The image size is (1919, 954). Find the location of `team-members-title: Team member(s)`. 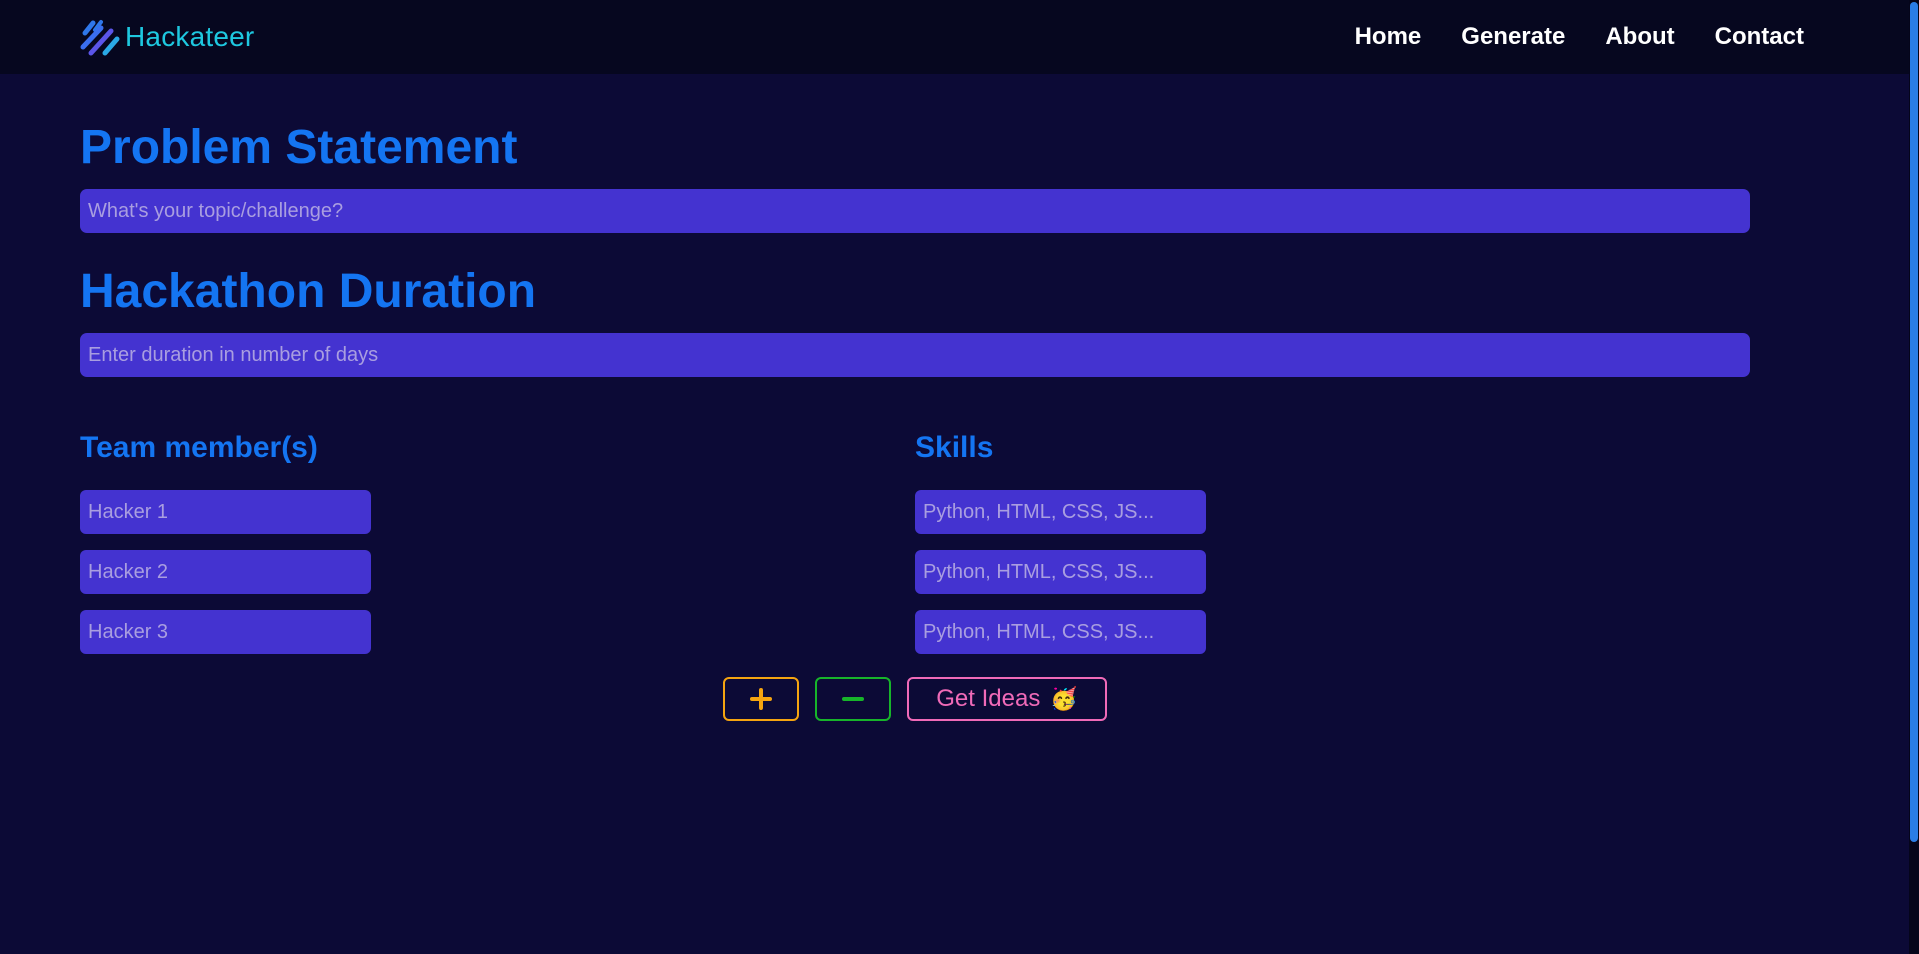

team-members-title: Team member(s) is located at coordinates (199, 447).